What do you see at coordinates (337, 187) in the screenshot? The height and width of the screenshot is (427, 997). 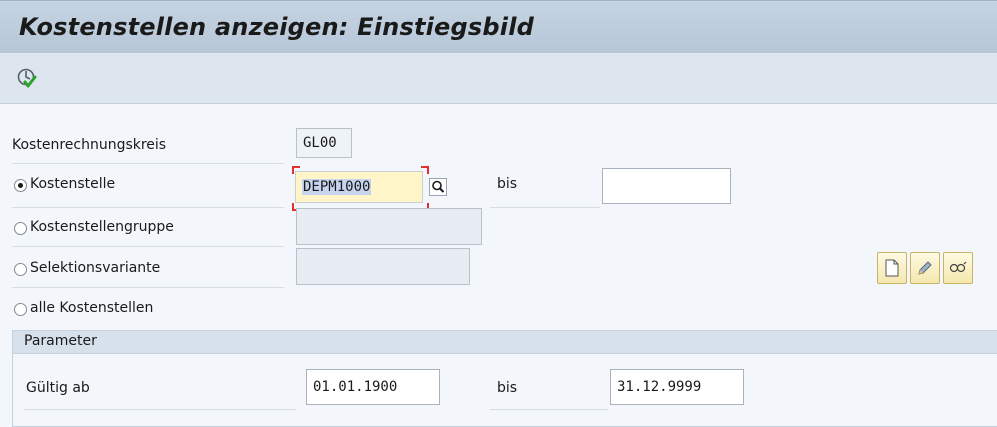 I see `cost-center-value: DEPM1000` at bounding box center [337, 187].